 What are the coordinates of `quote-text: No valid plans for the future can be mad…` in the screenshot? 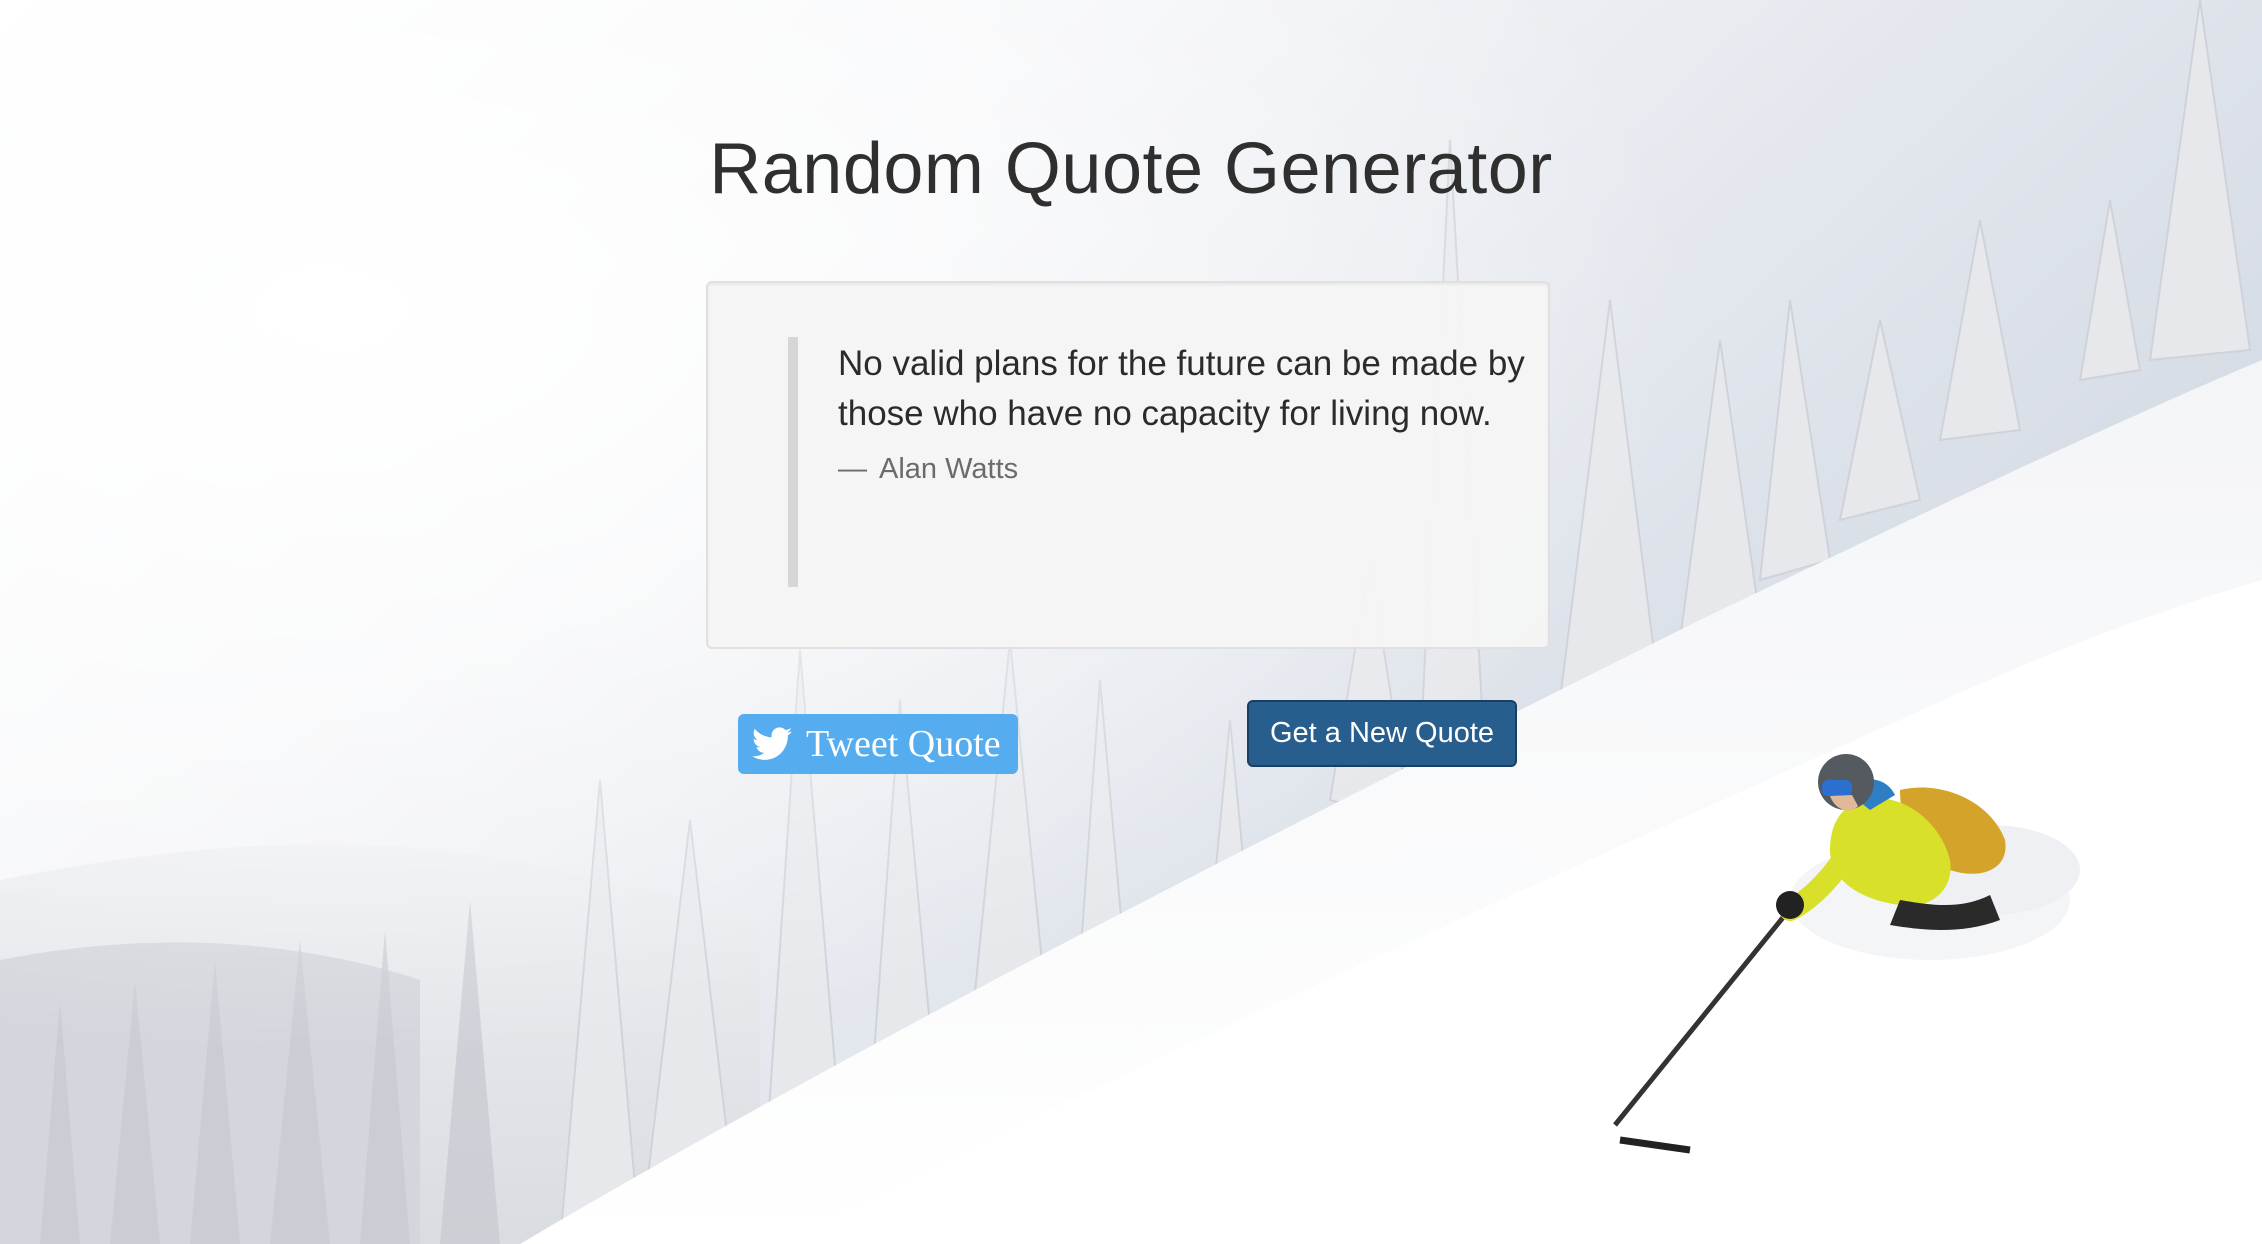 It's located at (1181, 388).